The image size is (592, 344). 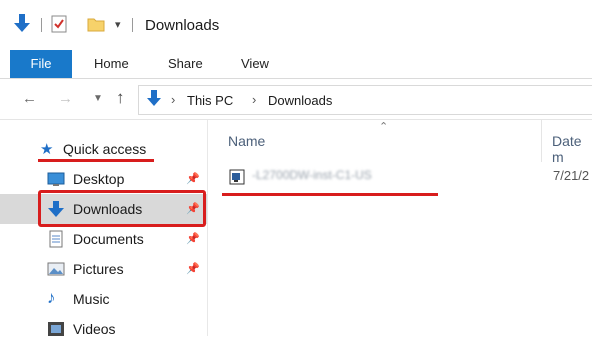 I want to click on sidebar-item-music: ♪ Music, so click(x=103, y=299).